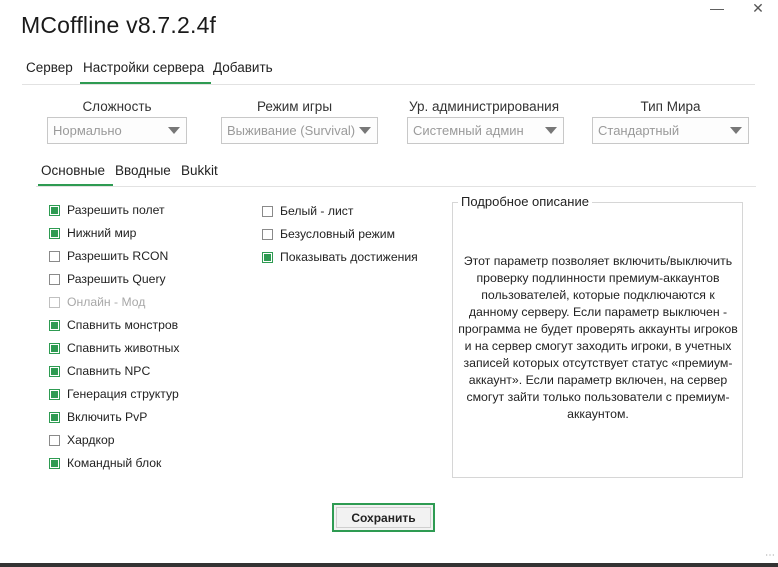 The width and height of the screenshot is (778, 567). What do you see at coordinates (639, 130) in the screenshot?
I see `world-type-value: Стандартный` at bounding box center [639, 130].